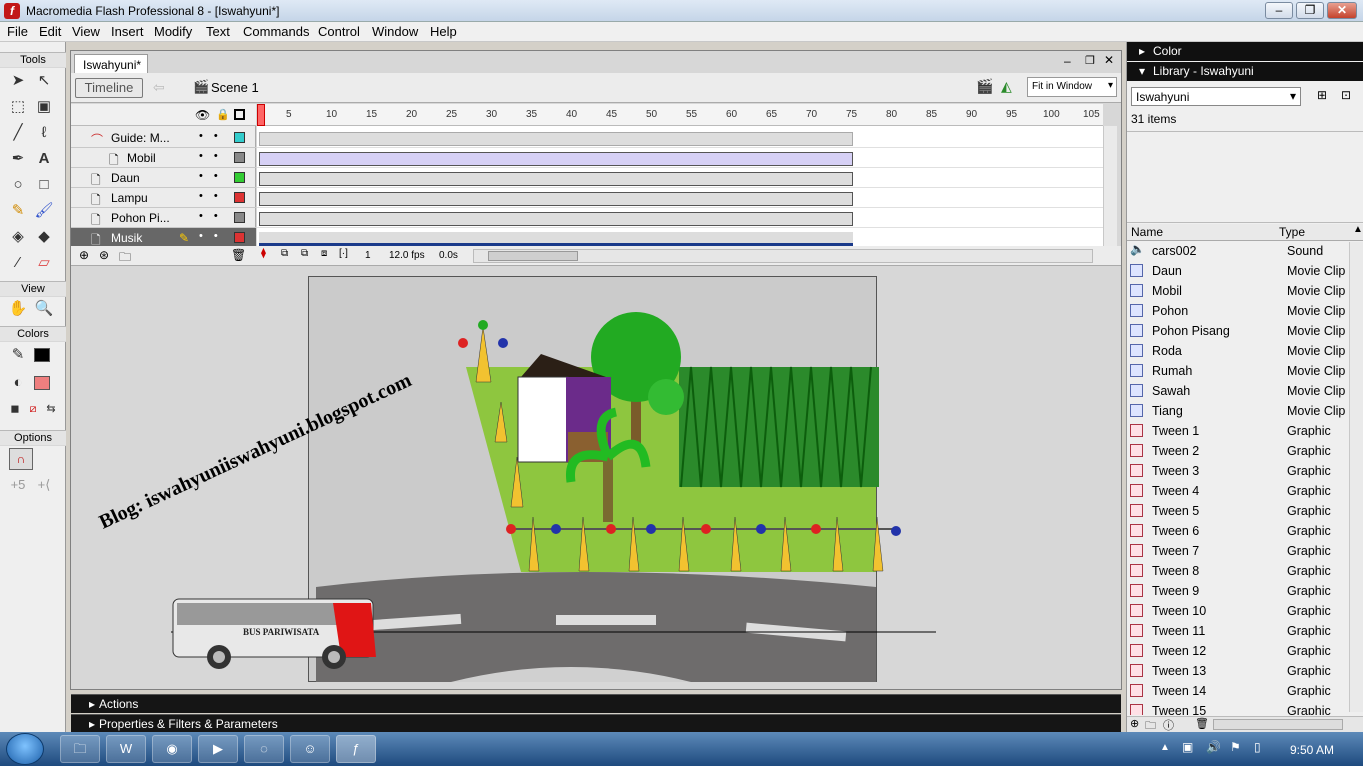 The height and width of the screenshot is (766, 1363). What do you see at coordinates (1238, 591) in the screenshot?
I see `list-item: Tween 9 Graphic` at bounding box center [1238, 591].